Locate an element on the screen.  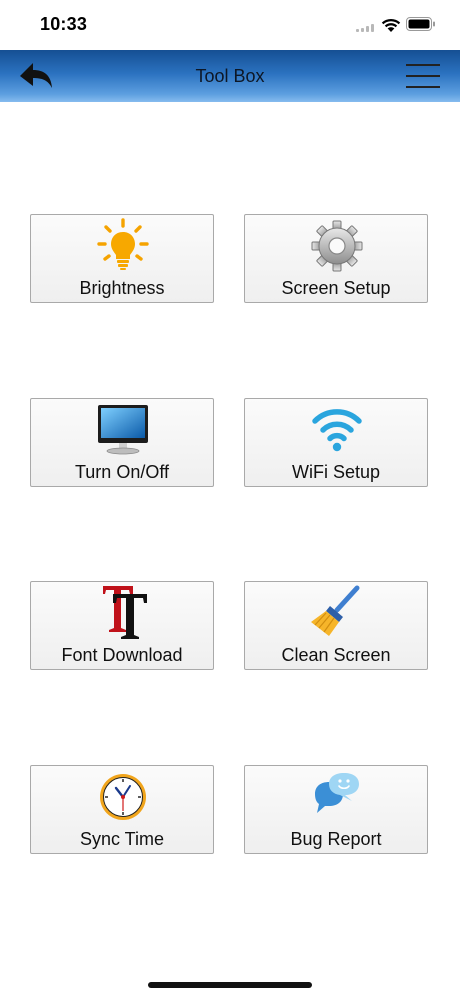
clean-screen-label: Clean Screen is located at coordinates (336, 655).